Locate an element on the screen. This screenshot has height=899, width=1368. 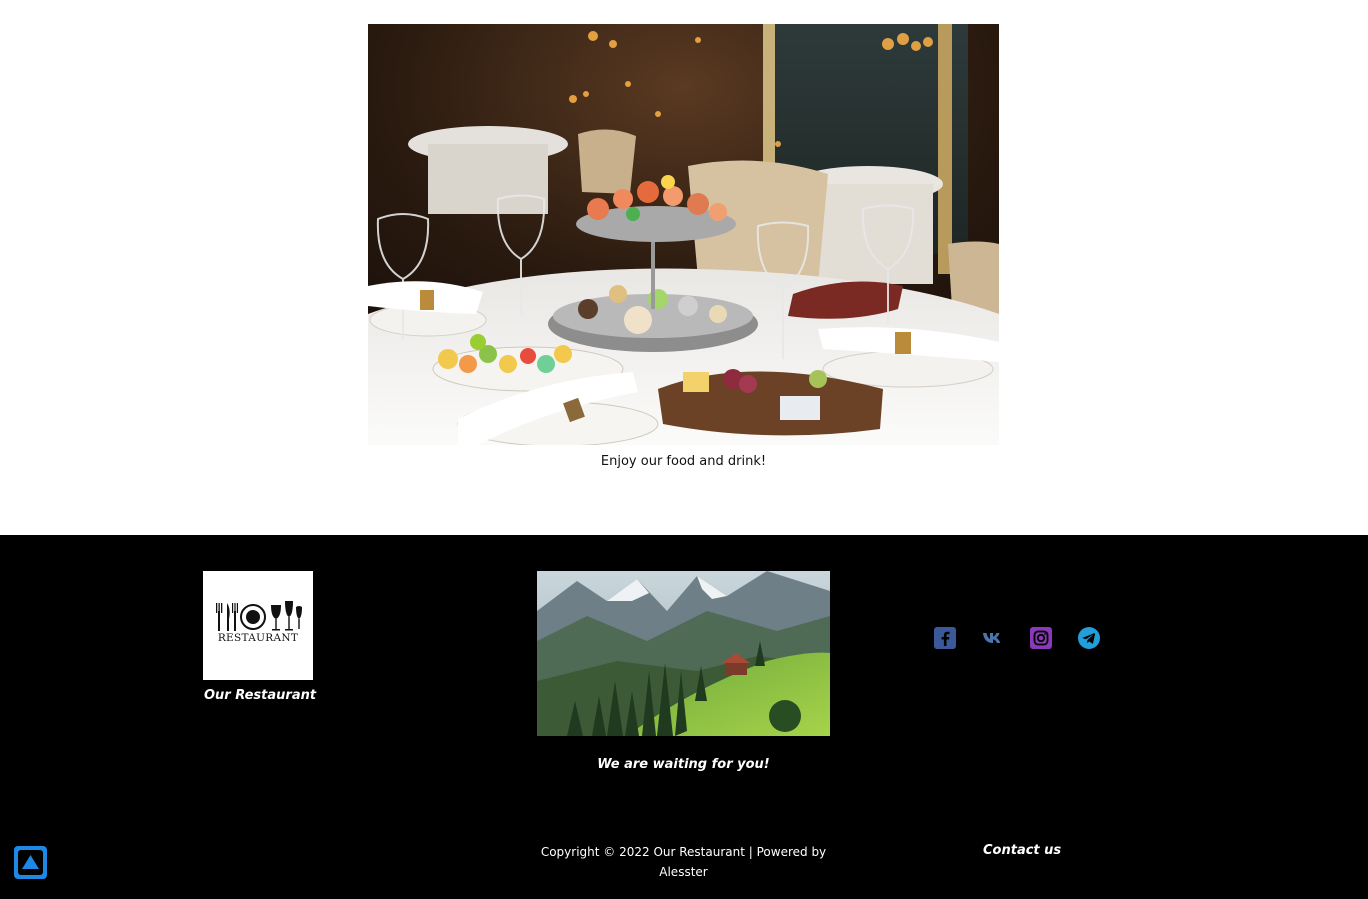
mountain-landscape-image is located at coordinates (683, 653).